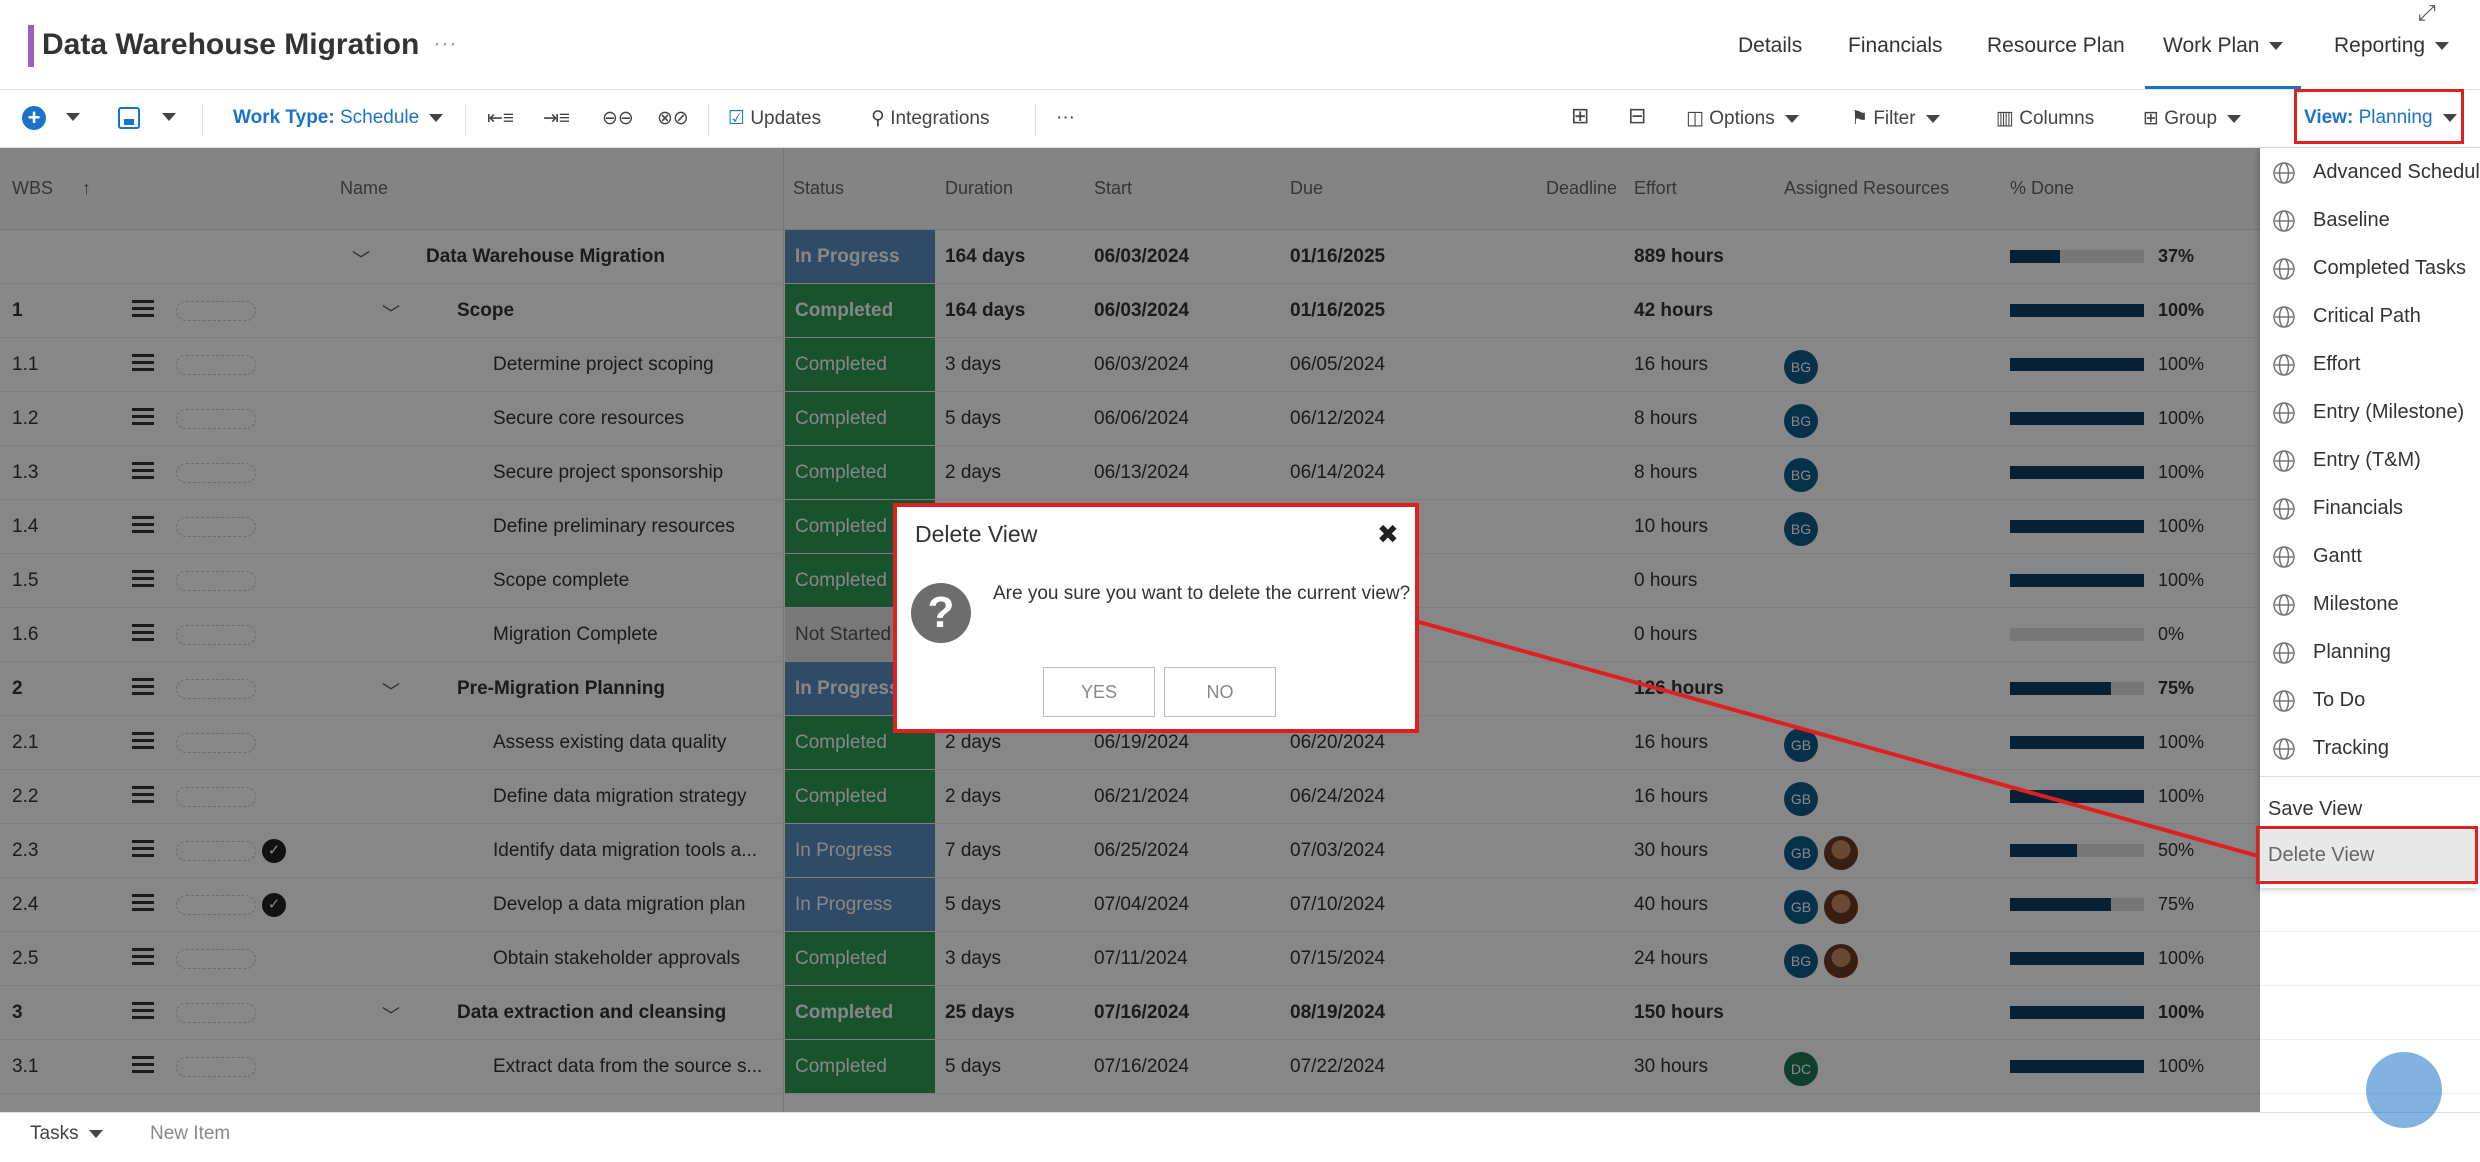 This screenshot has width=2480, height=1162. Describe the element at coordinates (2379, 116) in the screenshot. I see `view-selector-highlight` at that location.